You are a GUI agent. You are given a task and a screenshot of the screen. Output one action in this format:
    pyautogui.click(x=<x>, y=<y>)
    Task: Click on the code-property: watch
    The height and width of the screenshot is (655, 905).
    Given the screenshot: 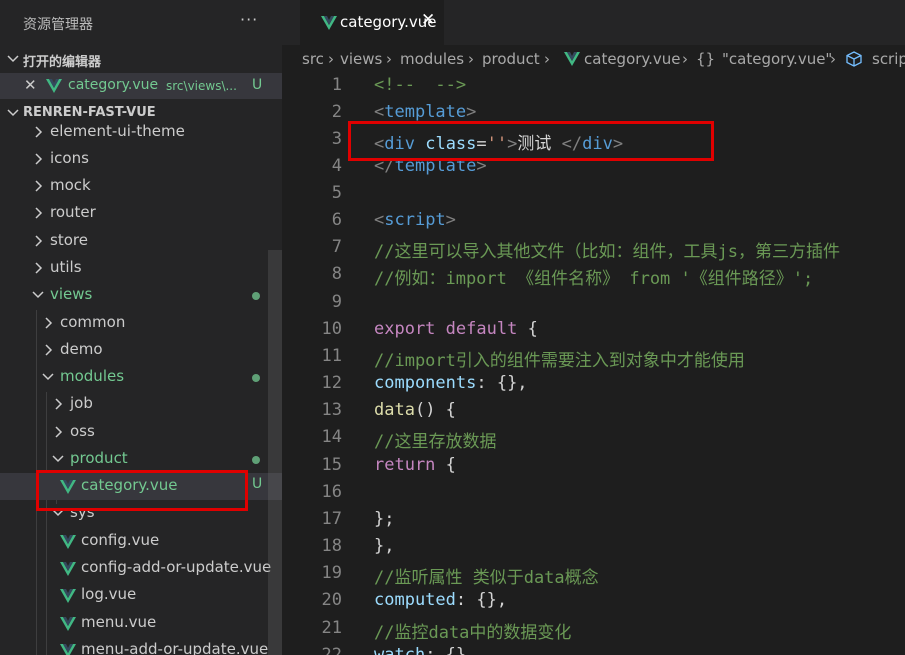 What is the action you would take?
    pyautogui.click(x=400, y=650)
    